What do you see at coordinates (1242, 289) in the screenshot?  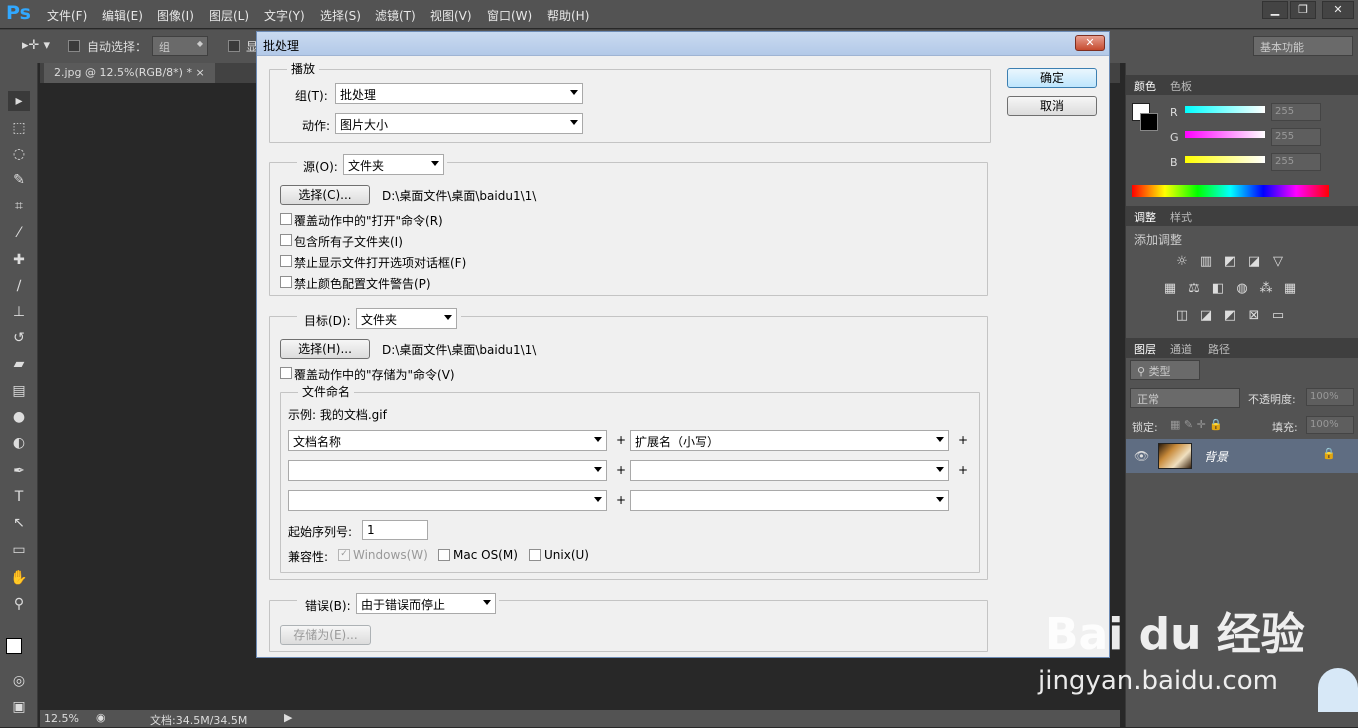 I see `photo-filter-icon: ◍` at bounding box center [1242, 289].